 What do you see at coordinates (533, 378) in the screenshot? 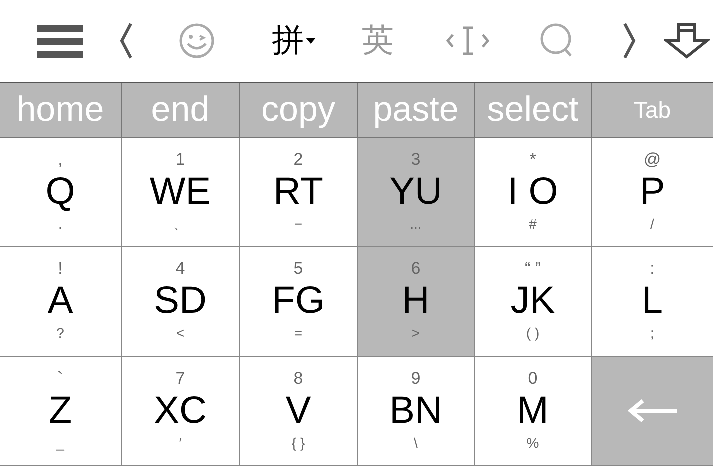
I see `key-symbol: 0` at bounding box center [533, 378].